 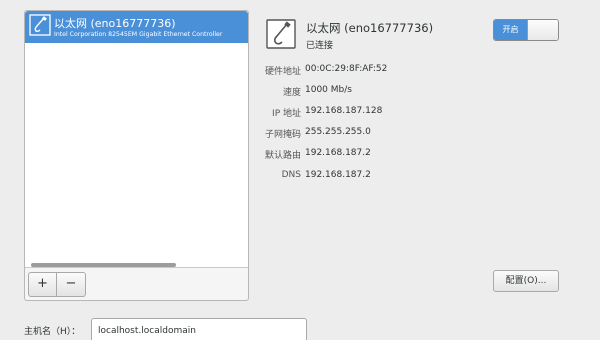 What do you see at coordinates (103, 265) in the screenshot?
I see `horizontal-scrollbar` at bounding box center [103, 265].